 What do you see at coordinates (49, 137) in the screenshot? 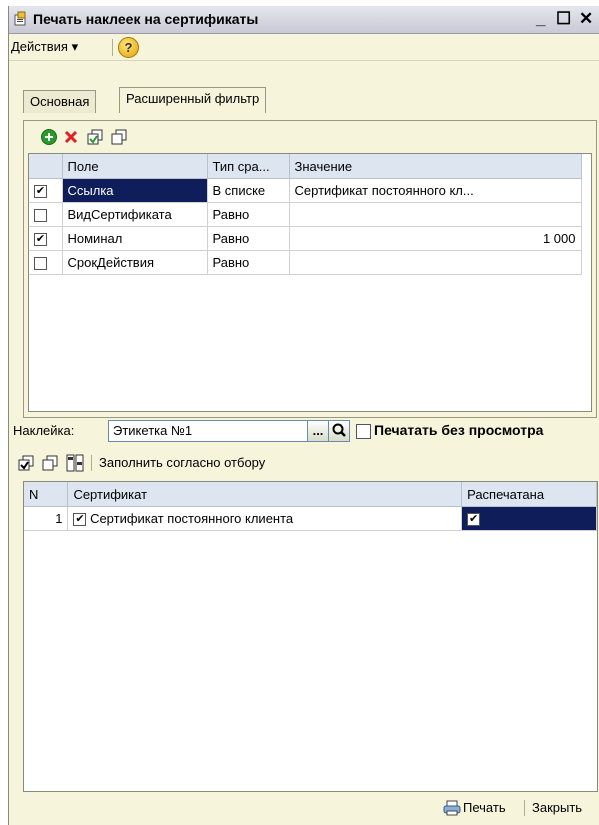
I see `add-icon` at bounding box center [49, 137].